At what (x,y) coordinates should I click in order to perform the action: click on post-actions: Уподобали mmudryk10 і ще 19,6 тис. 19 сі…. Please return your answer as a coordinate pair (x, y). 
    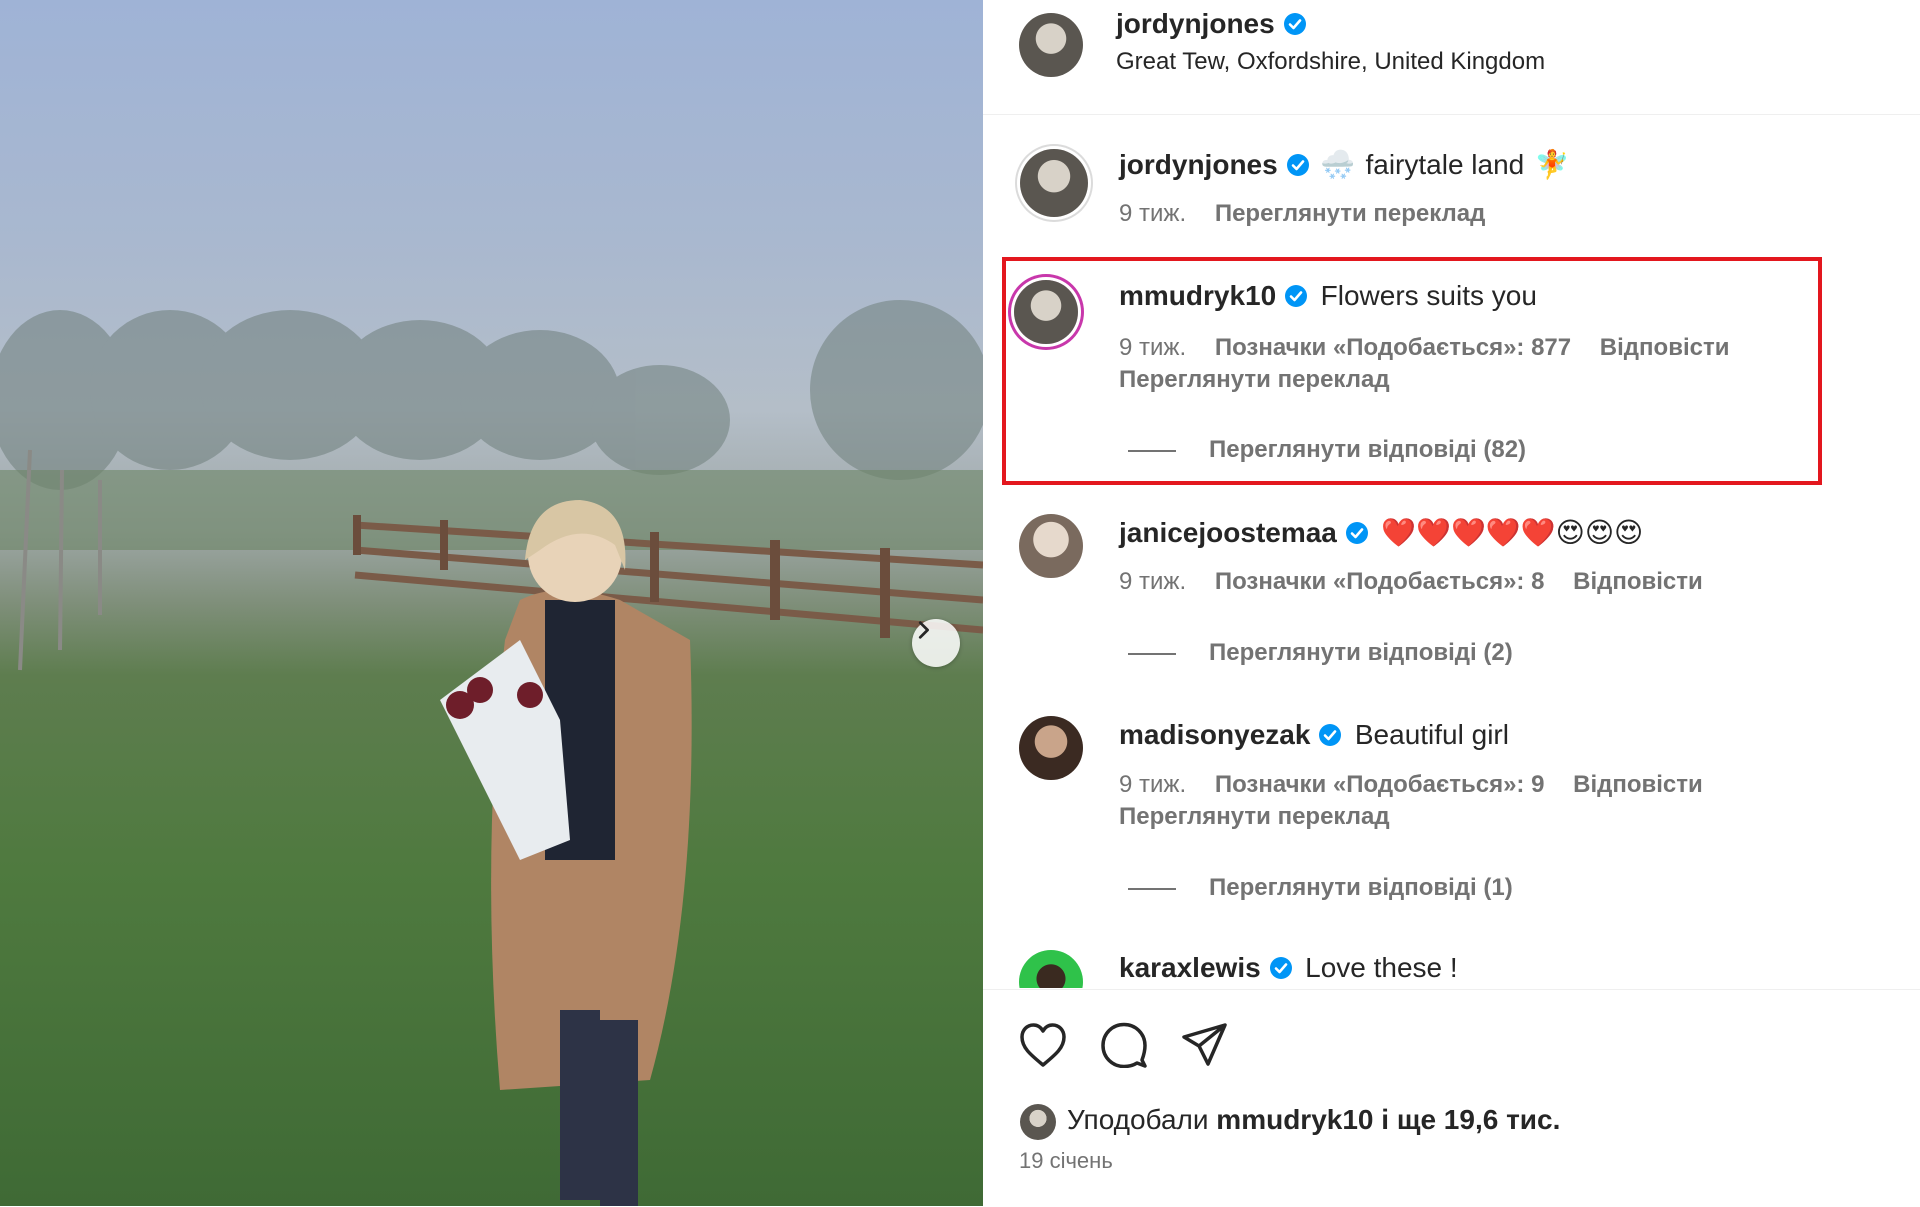
    Looking at the image, I should click on (1451, 1098).